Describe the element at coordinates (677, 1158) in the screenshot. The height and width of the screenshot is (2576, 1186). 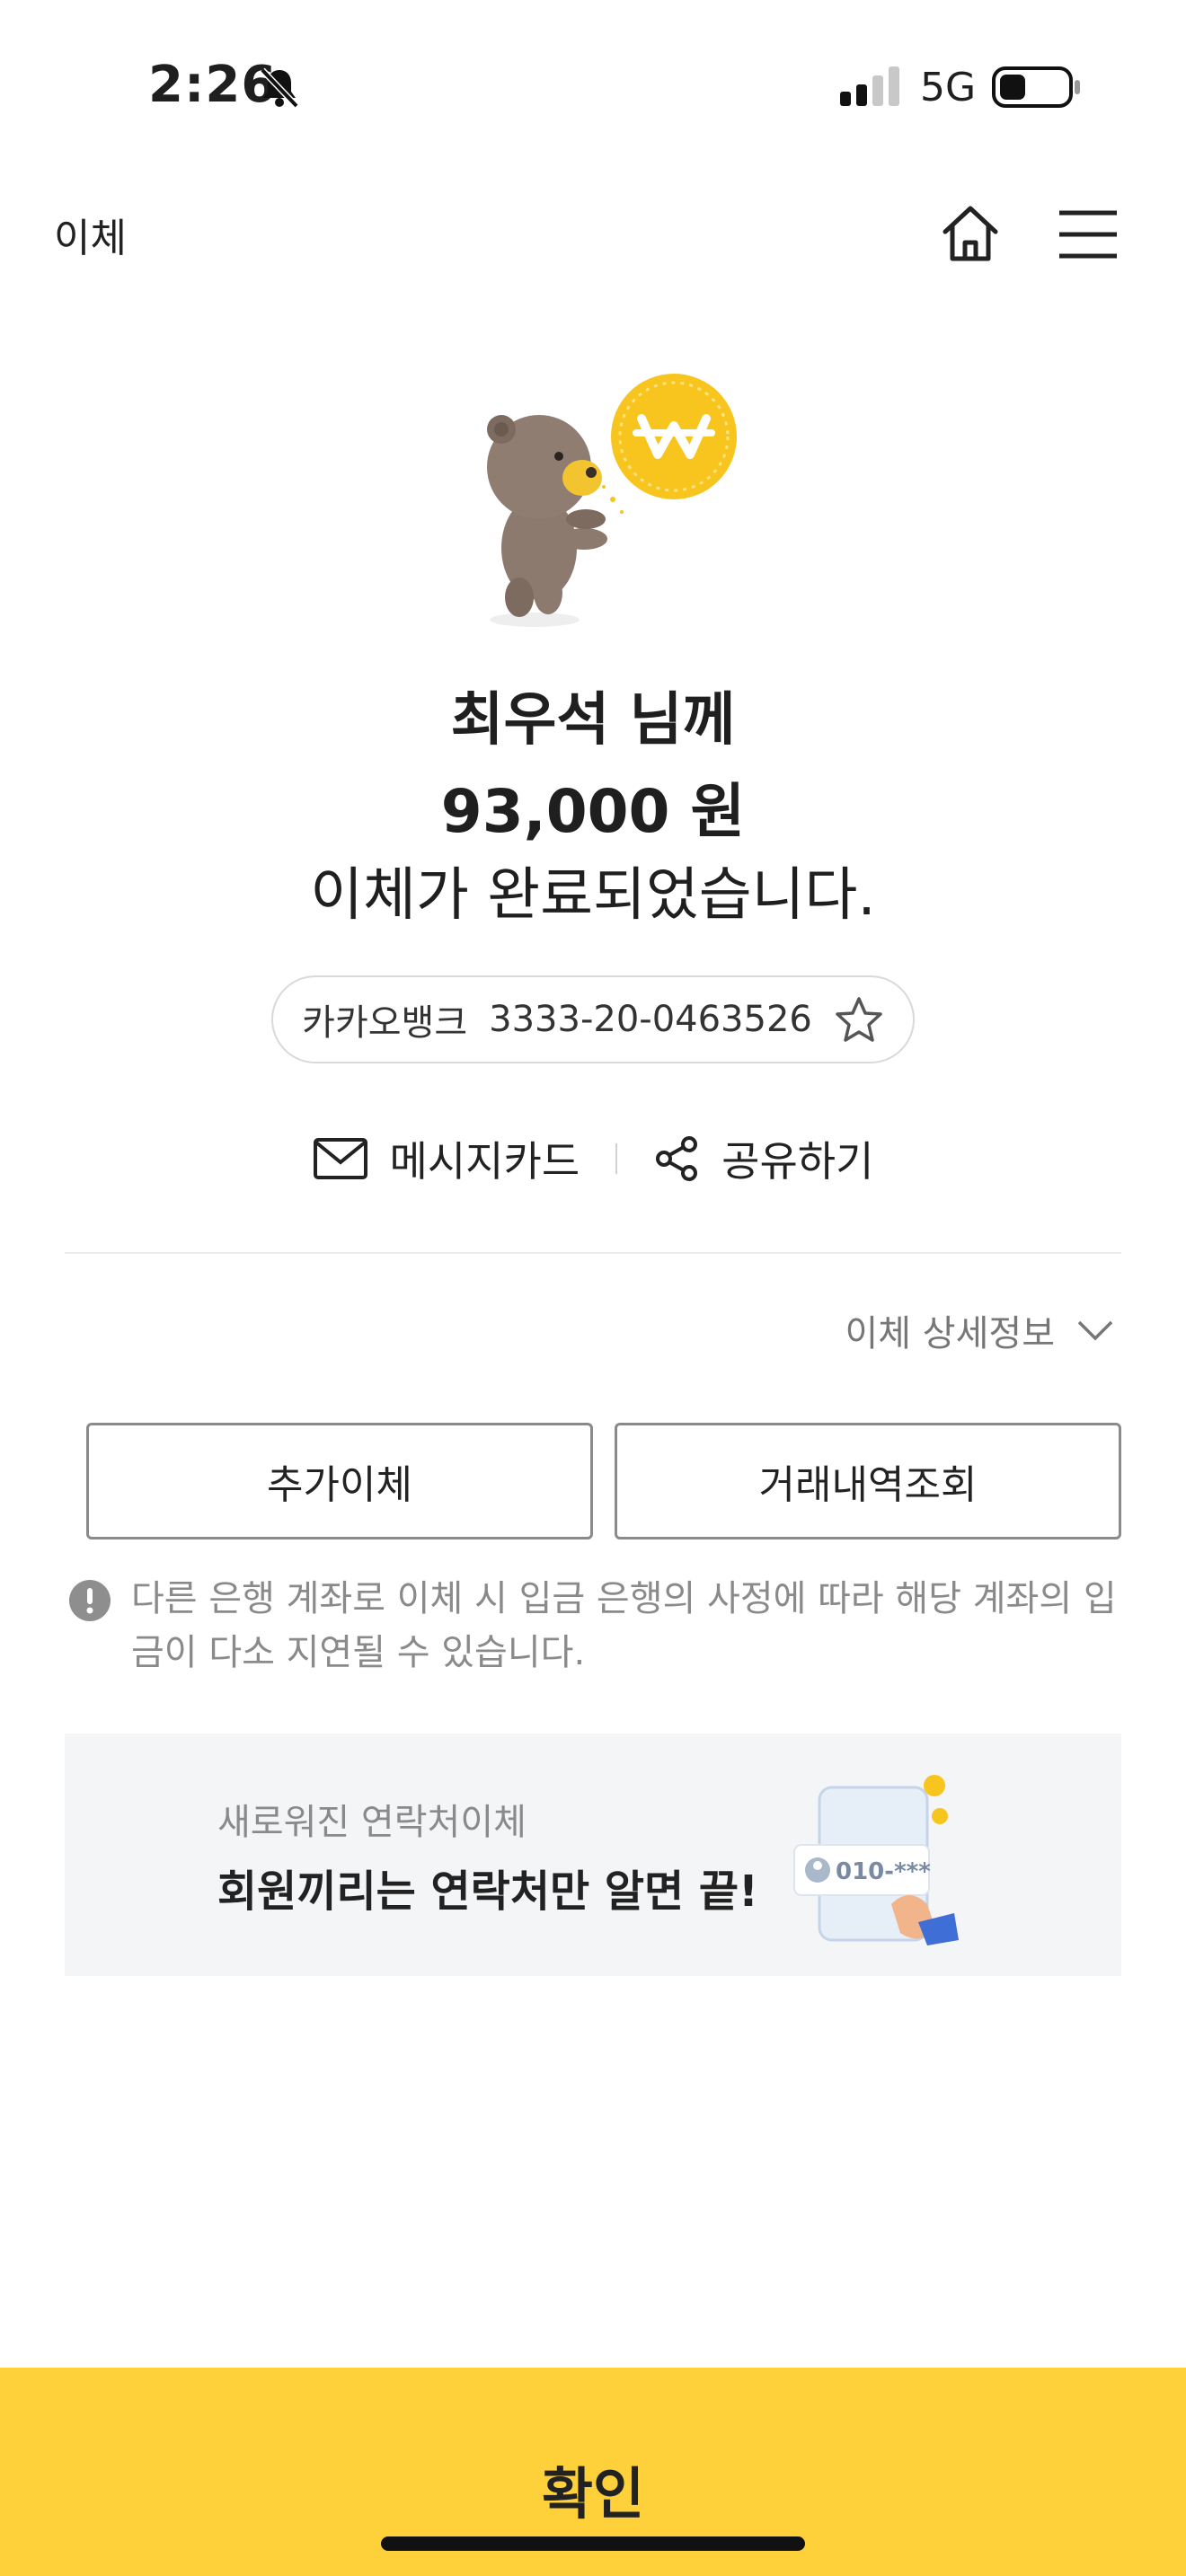
I see `share-icon` at that location.